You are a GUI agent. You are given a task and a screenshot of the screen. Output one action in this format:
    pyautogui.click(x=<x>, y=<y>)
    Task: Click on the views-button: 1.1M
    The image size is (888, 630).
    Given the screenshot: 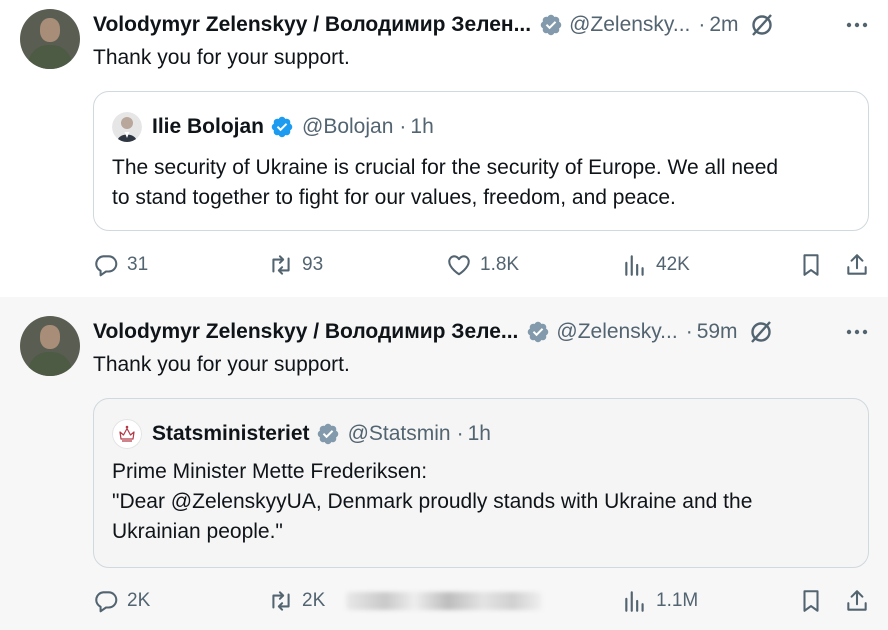 What is the action you would take?
    pyautogui.click(x=660, y=601)
    